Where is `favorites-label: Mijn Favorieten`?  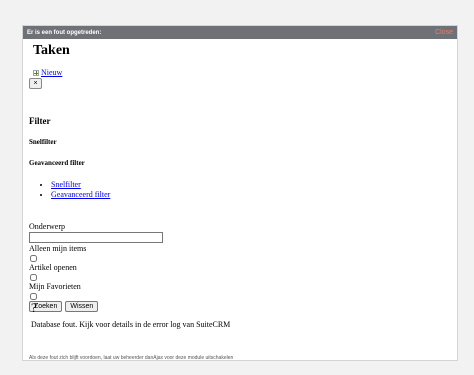 favorites-label: Mijn Favorieten is located at coordinates (55, 286).